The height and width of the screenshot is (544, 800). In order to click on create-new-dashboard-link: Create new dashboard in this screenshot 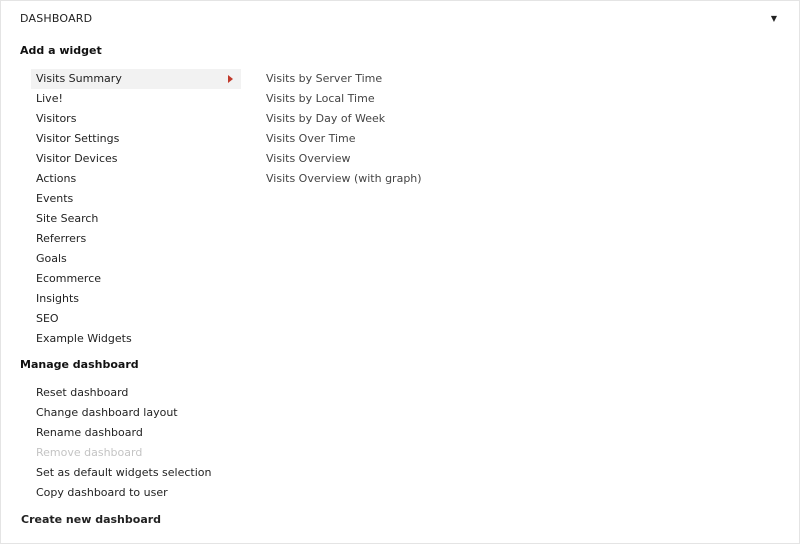, I will do `click(91, 519)`.